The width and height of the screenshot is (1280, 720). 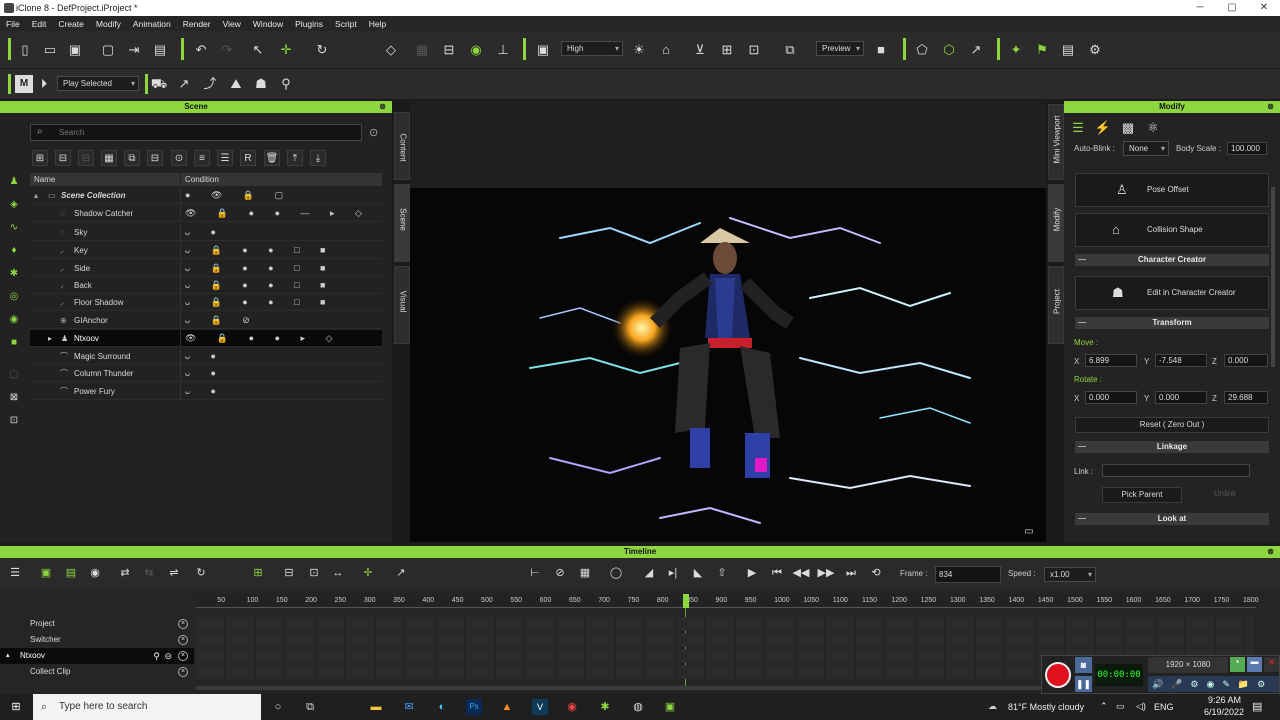 I want to click on menu-script: Script, so click(x=346, y=24).